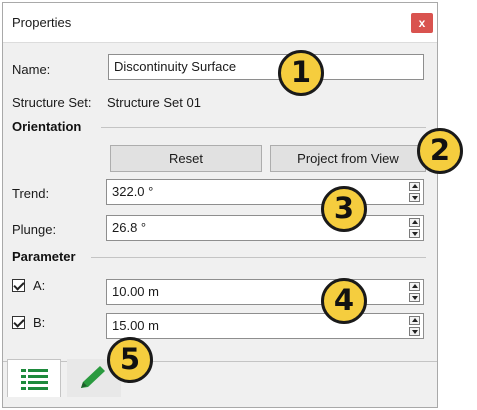 Image resolution: width=477 pixels, height=410 pixels. What do you see at coordinates (47, 126) in the screenshot?
I see `orientation-header: Orientation` at bounding box center [47, 126].